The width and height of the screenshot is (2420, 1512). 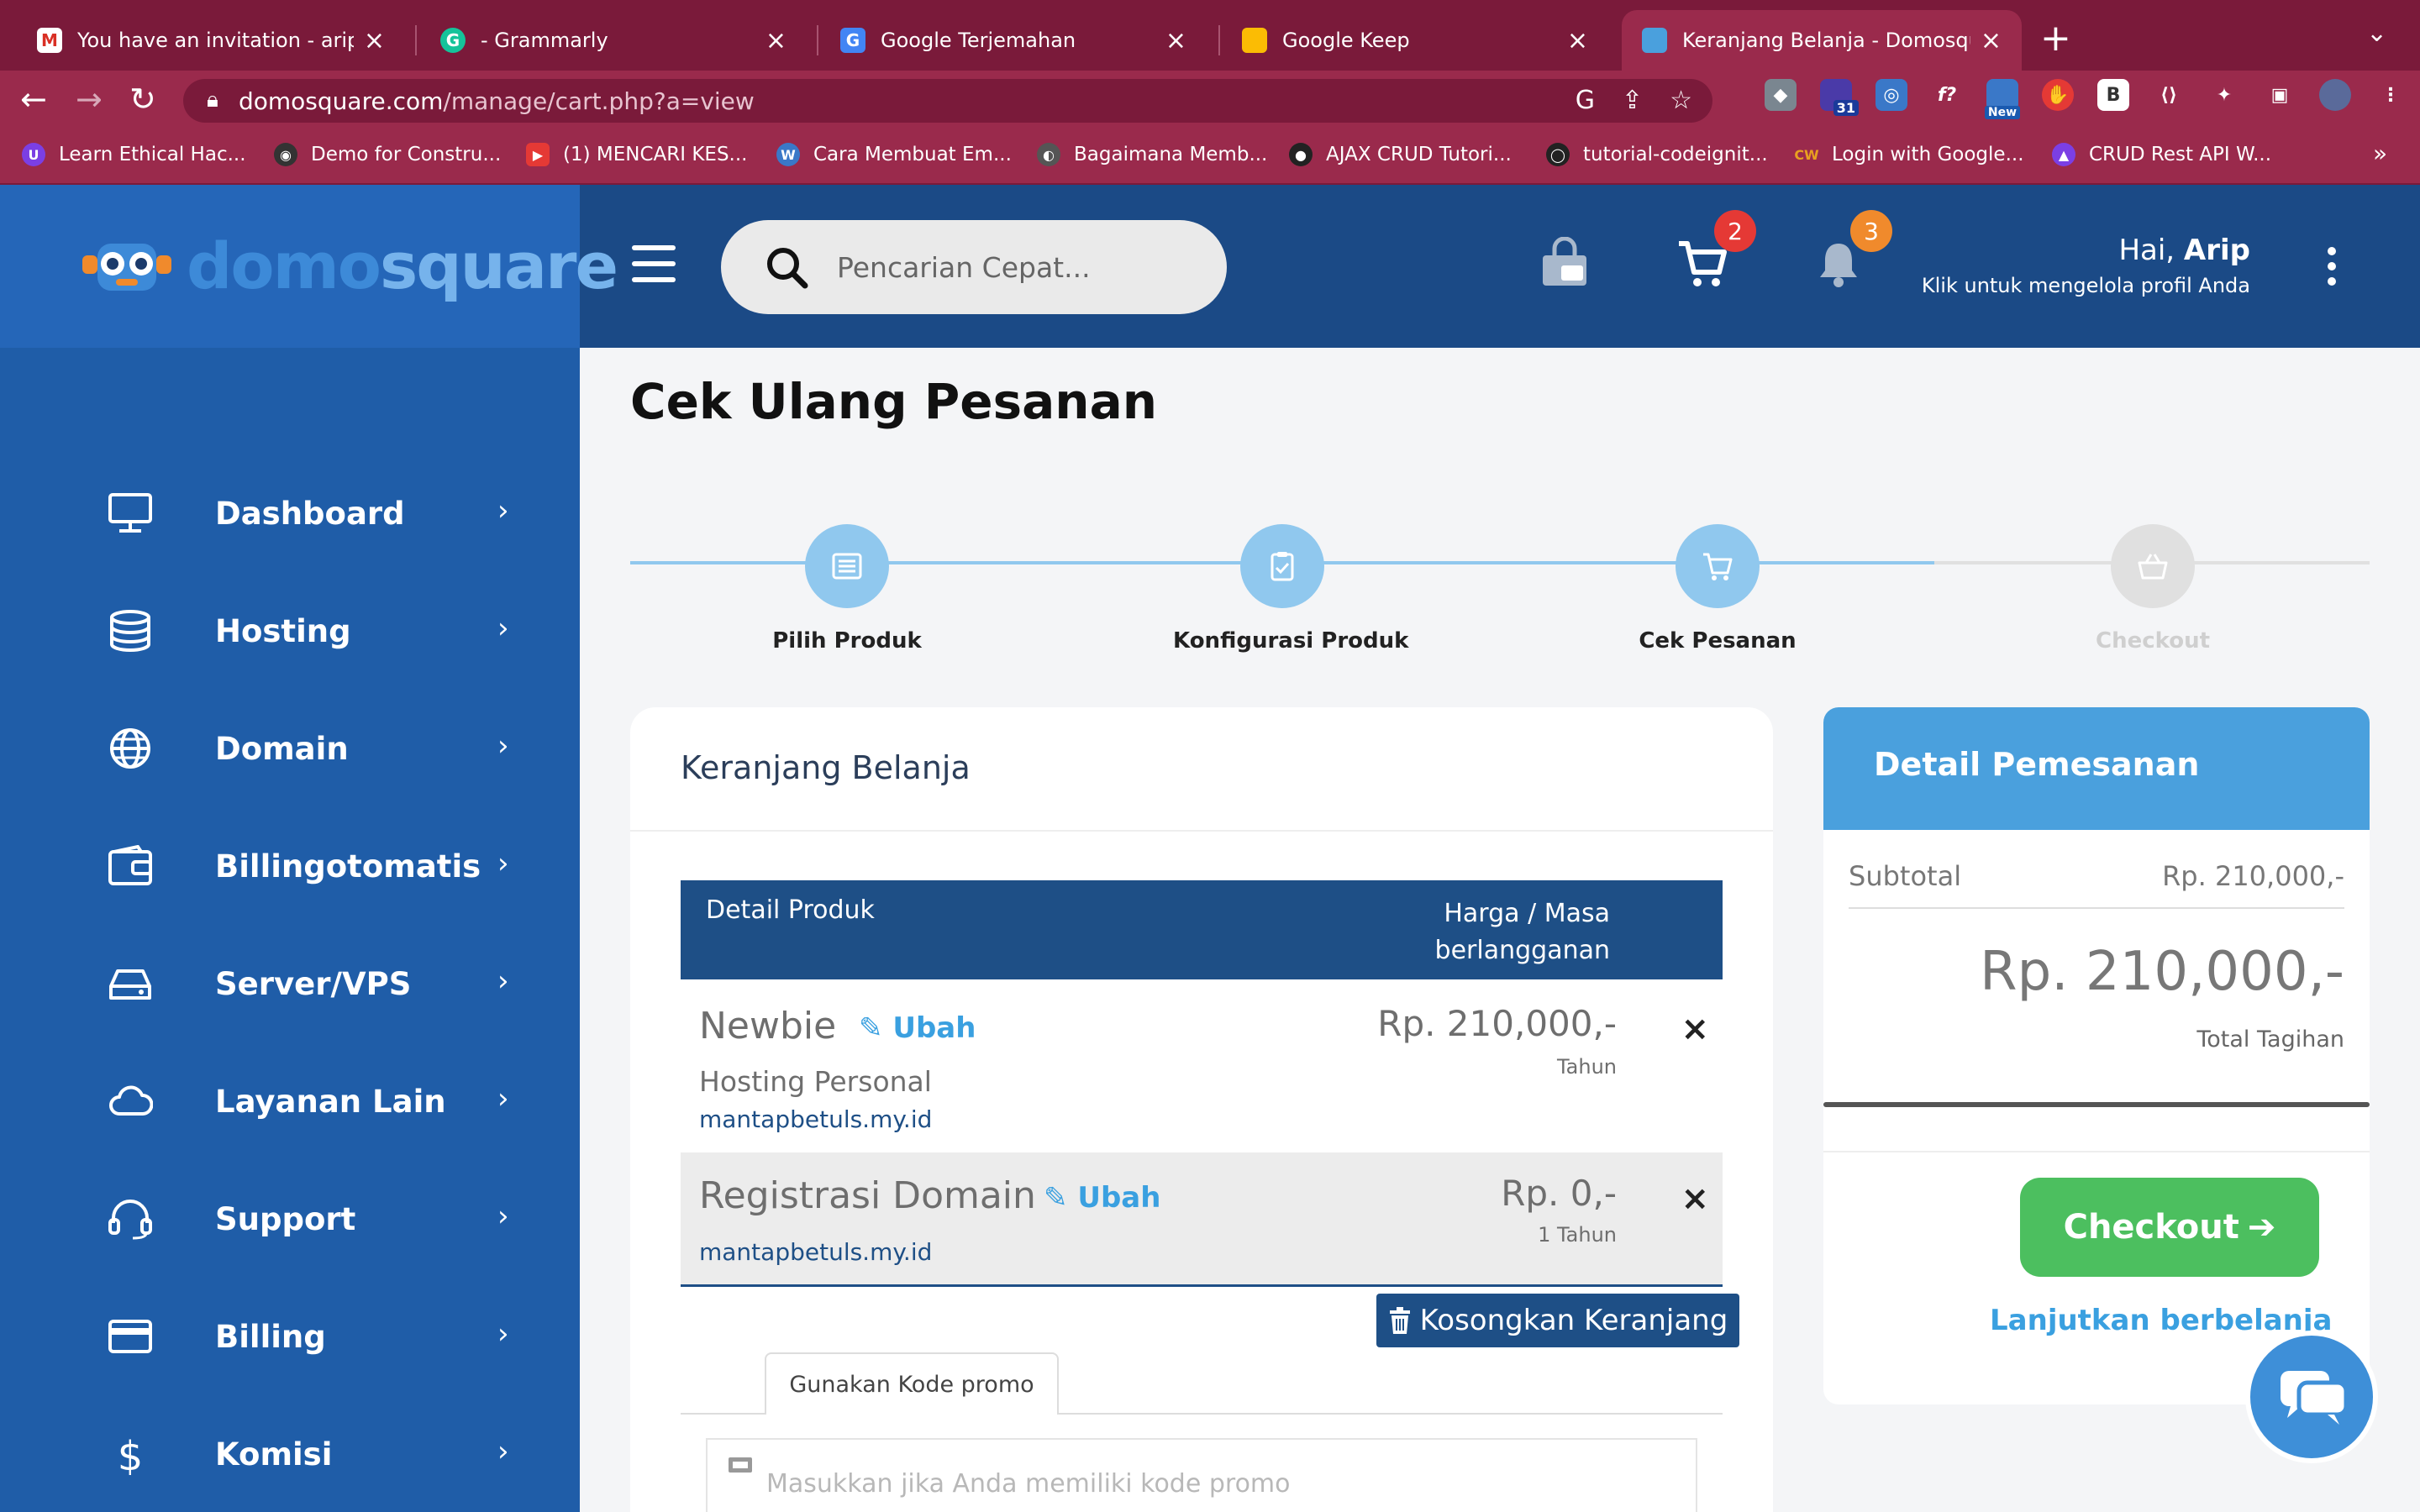 I want to click on forward-icon: →, so click(x=90, y=99).